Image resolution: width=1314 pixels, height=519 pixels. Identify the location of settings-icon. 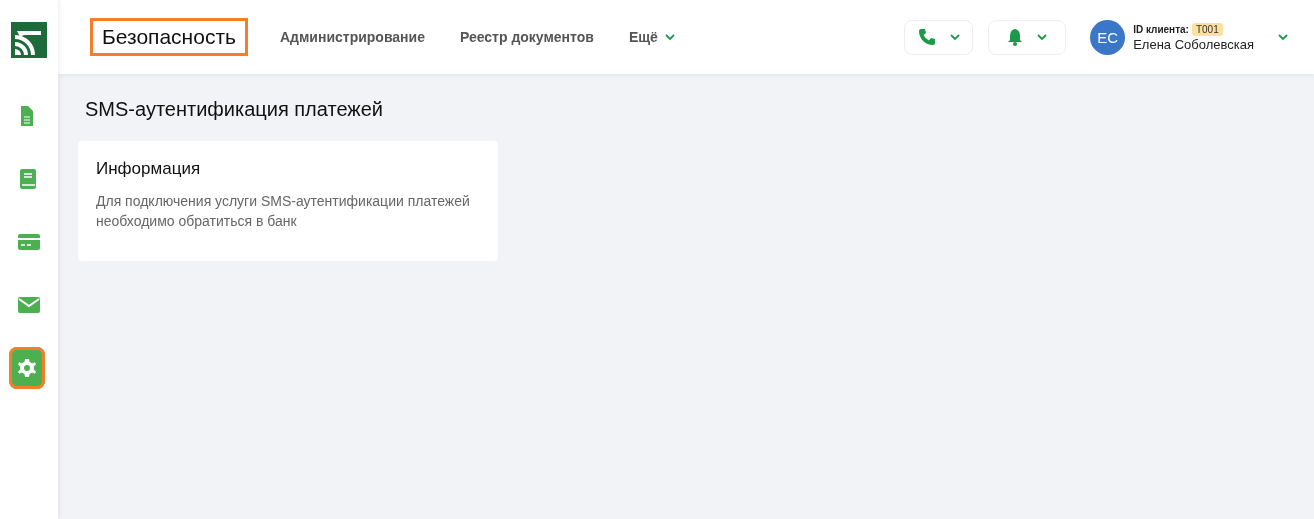
(27, 368).